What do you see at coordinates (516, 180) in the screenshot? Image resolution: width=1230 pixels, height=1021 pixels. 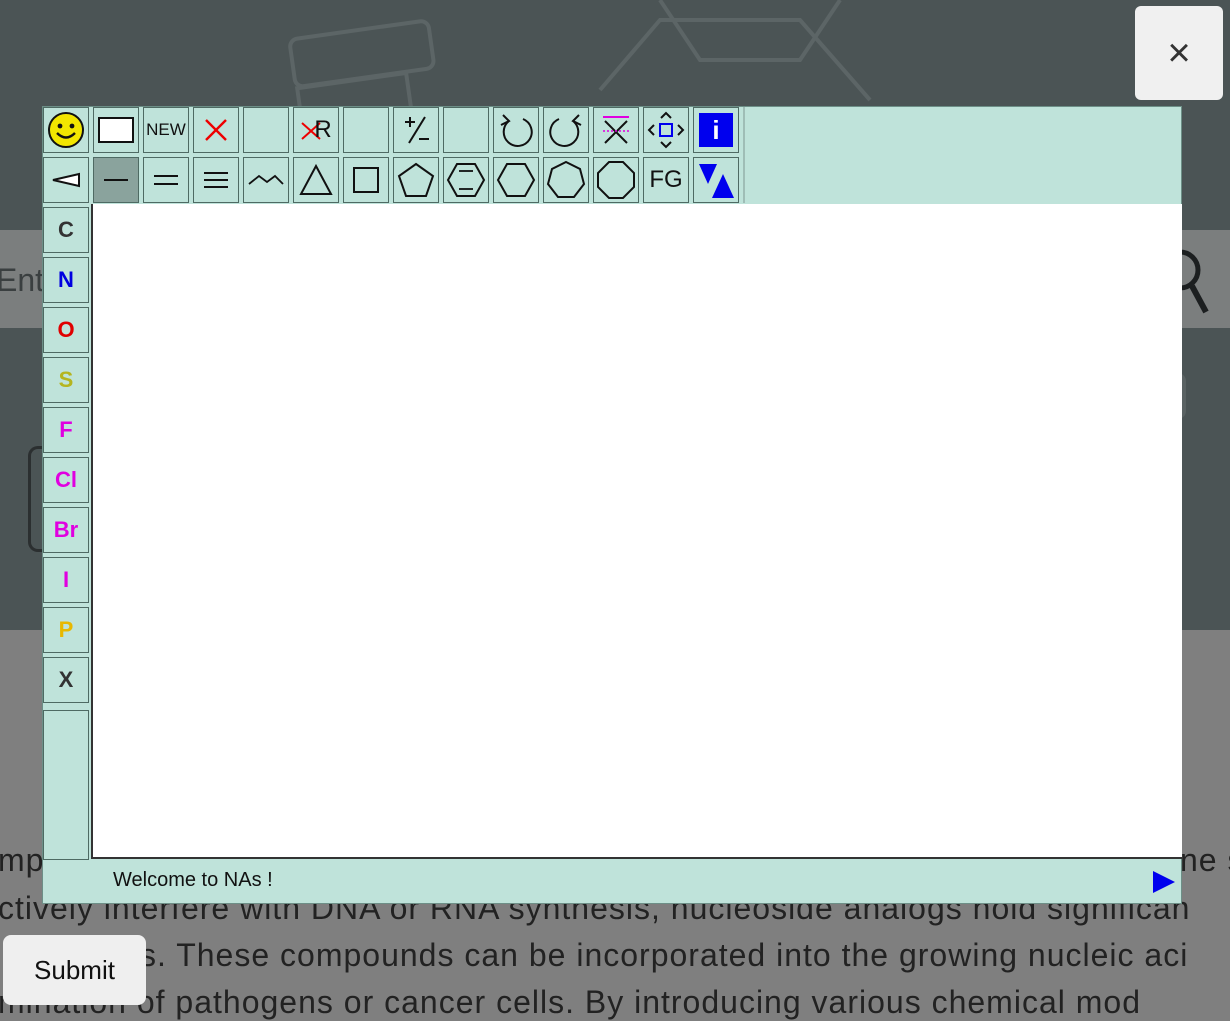 I see `hexagon-ring-icon` at bounding box center [516, 180].